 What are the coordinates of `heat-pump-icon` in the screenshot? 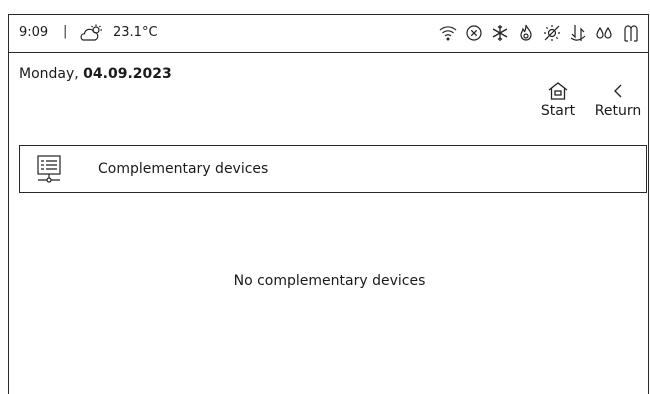 It's located at (578, 33).